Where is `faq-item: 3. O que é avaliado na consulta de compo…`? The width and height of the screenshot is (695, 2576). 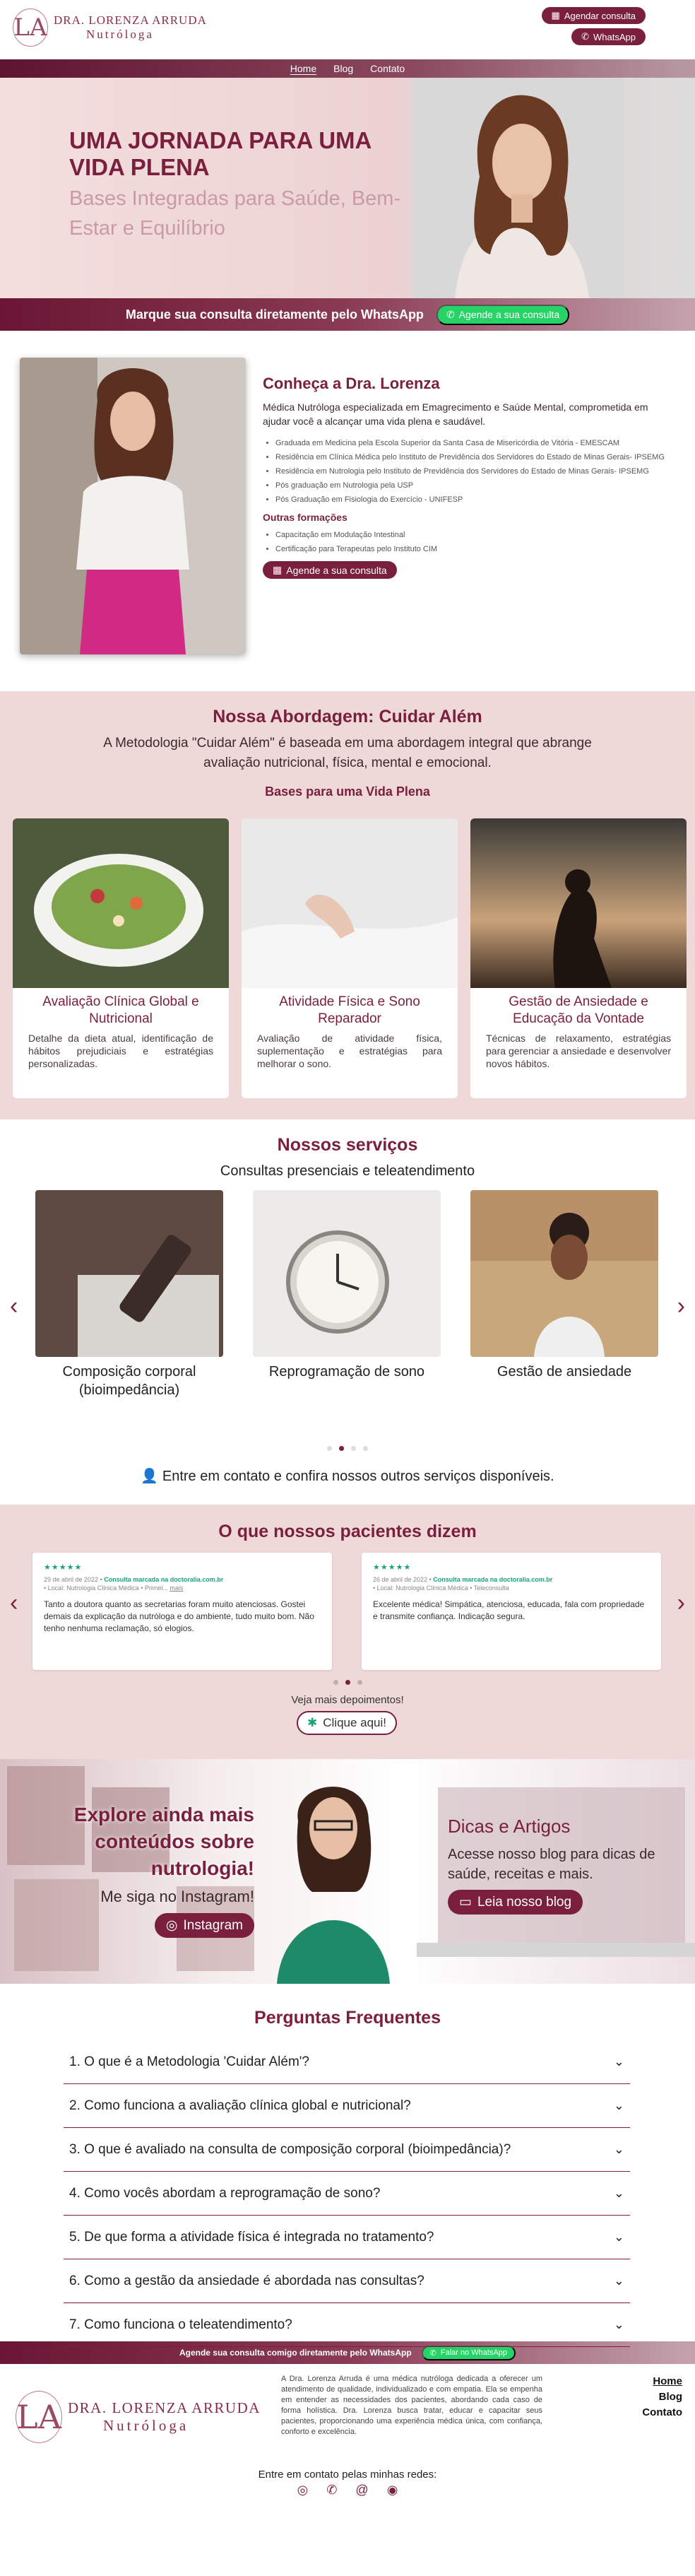 faq-item: 3. O que é avaliado na consulta de compo… is located at coordinates (347, 2150).